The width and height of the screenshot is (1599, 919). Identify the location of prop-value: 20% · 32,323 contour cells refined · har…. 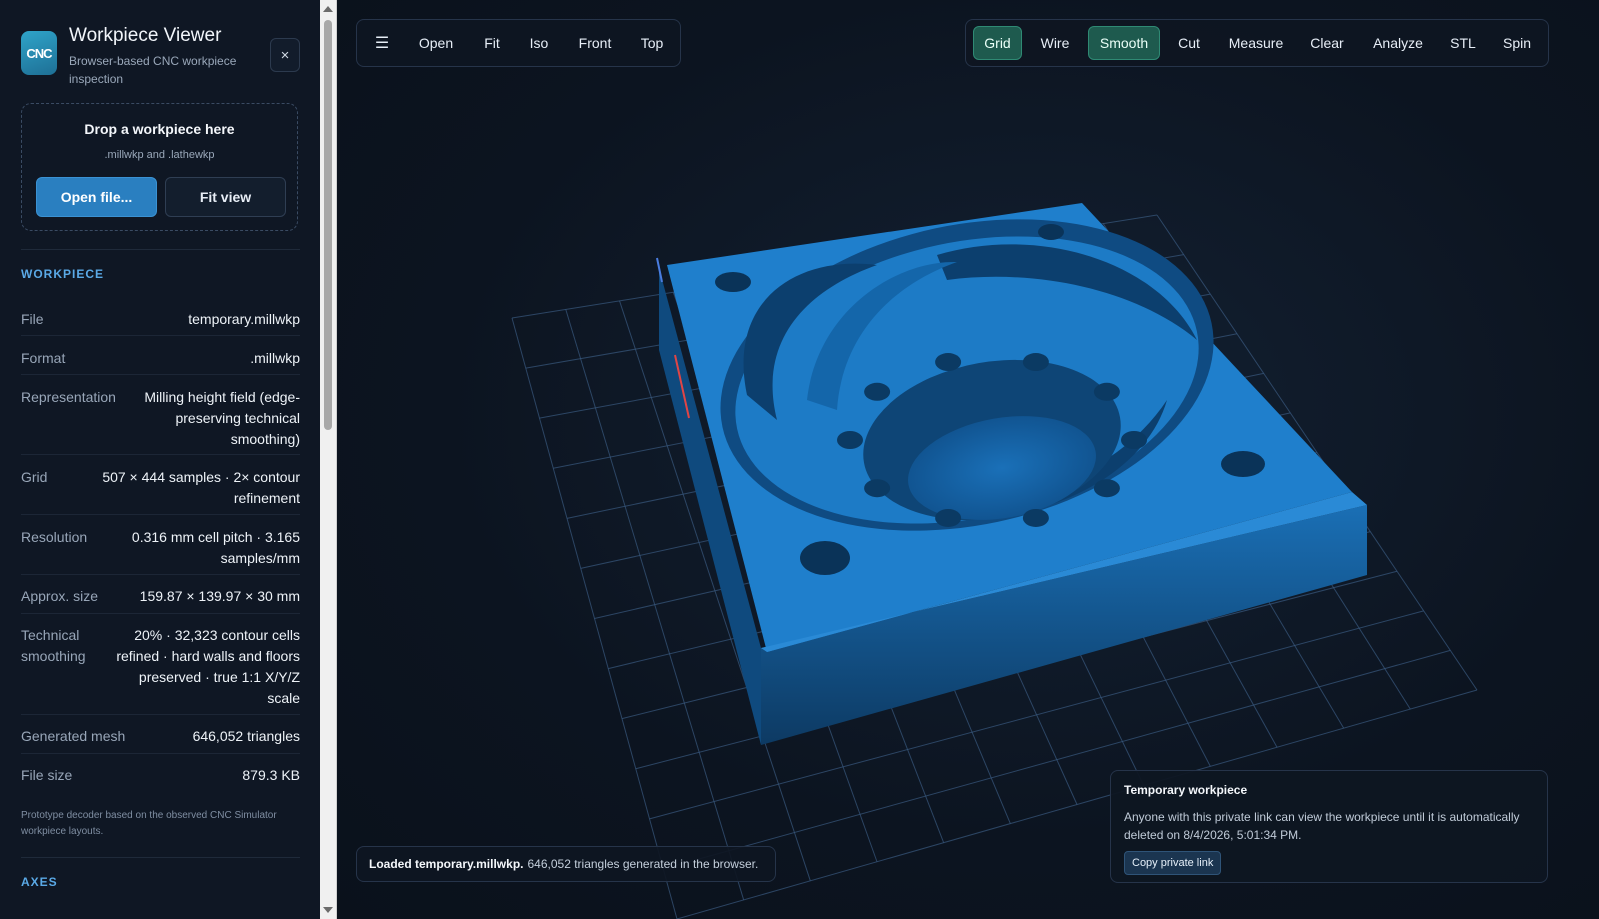
(208, 666).